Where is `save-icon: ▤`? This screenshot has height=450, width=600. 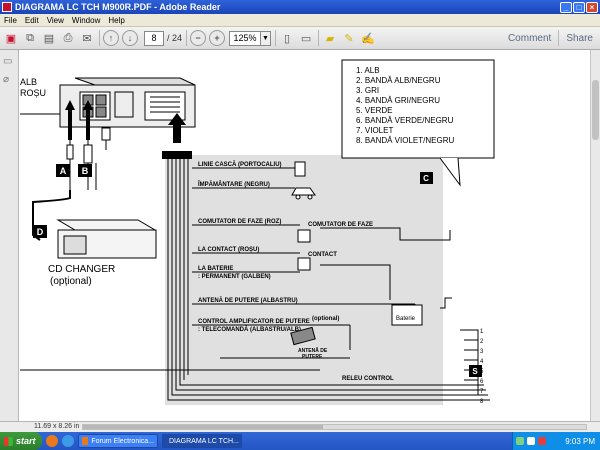 save-icon: ▤ is located at coordinates (49, 38).